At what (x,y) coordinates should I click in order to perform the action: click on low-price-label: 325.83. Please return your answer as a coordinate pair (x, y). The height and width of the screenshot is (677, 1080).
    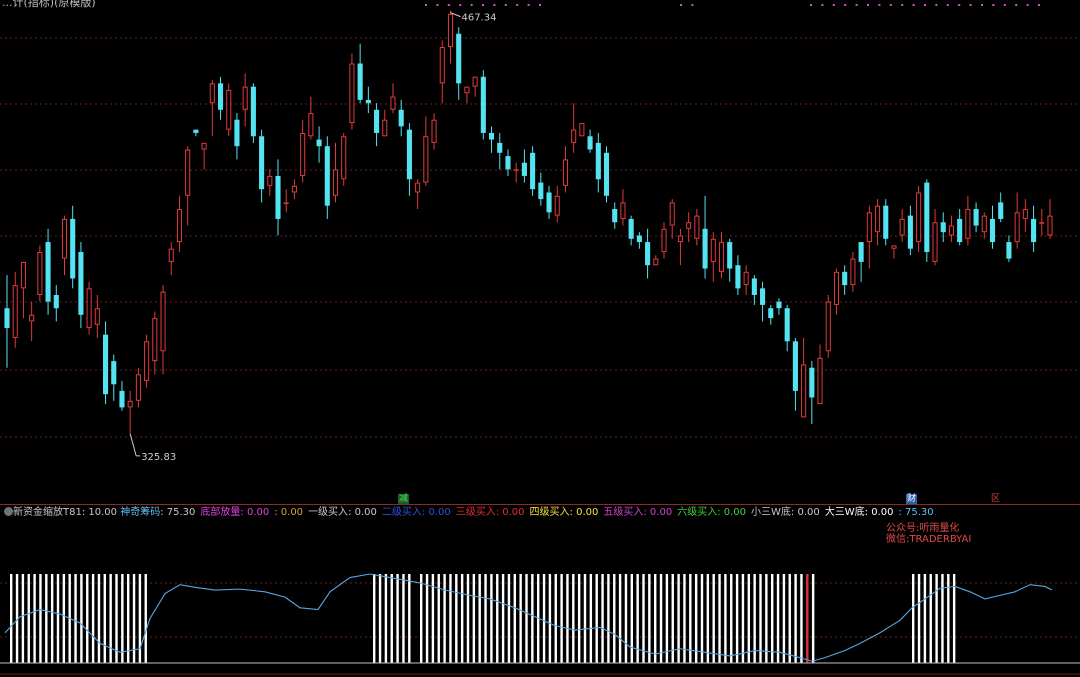
    Looking at the image, I should click on (158, 457).